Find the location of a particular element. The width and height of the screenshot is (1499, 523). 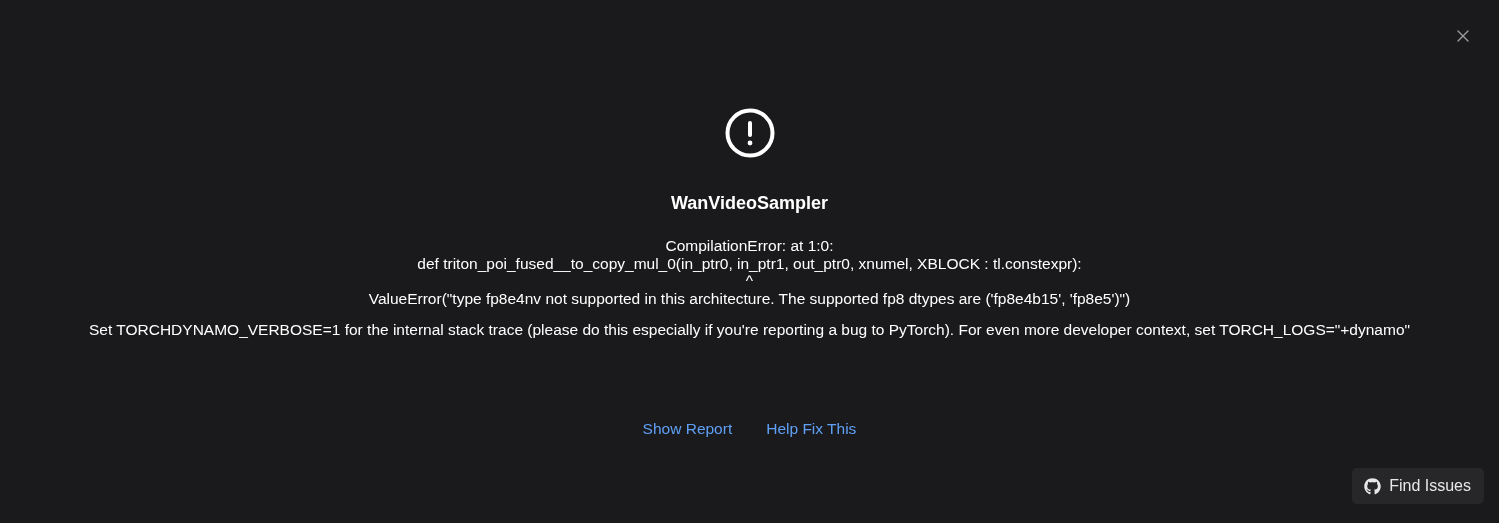

error-message-line: CompilationError: at 1:0: is located at coordinates (749, 246).